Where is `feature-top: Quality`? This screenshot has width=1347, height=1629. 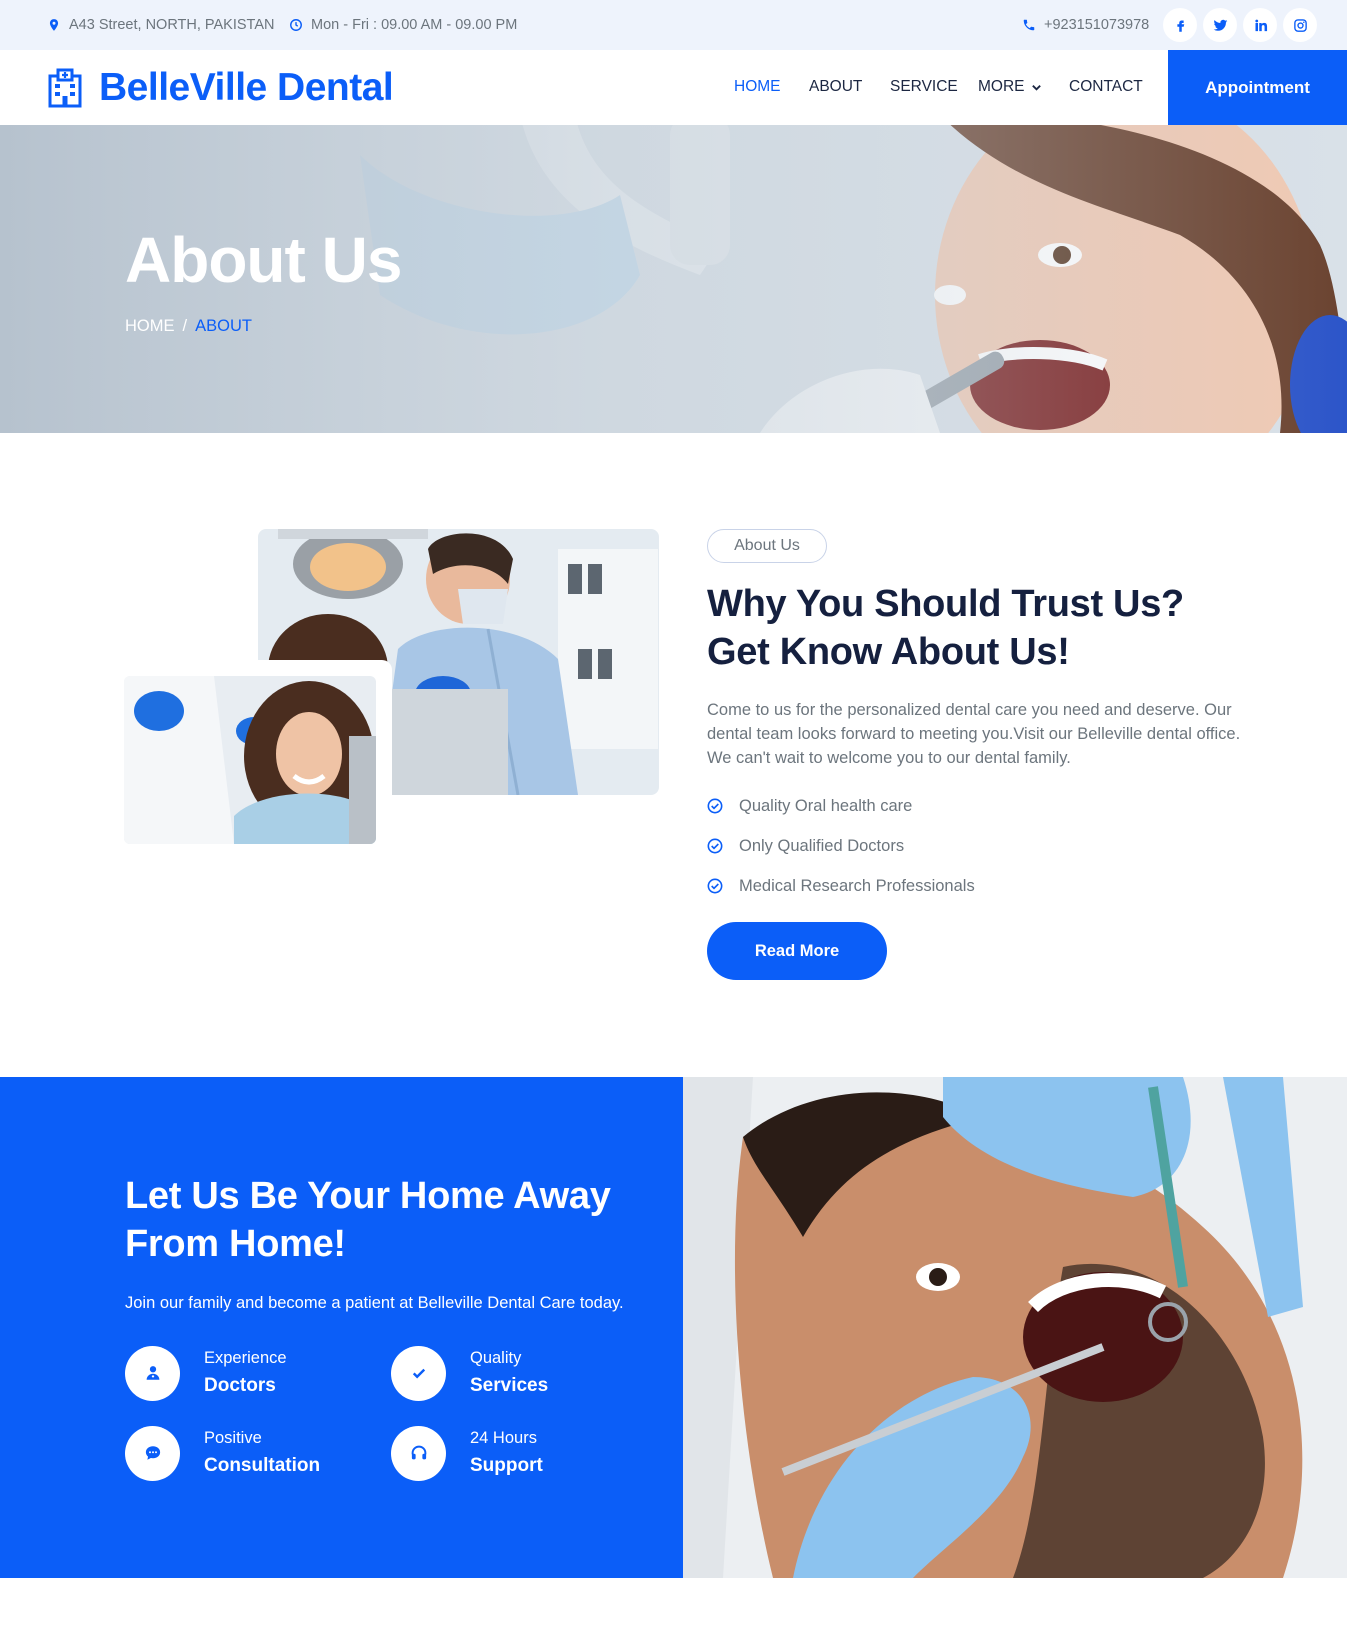
feature-top: Quality is located at coordinates (496, 1358).